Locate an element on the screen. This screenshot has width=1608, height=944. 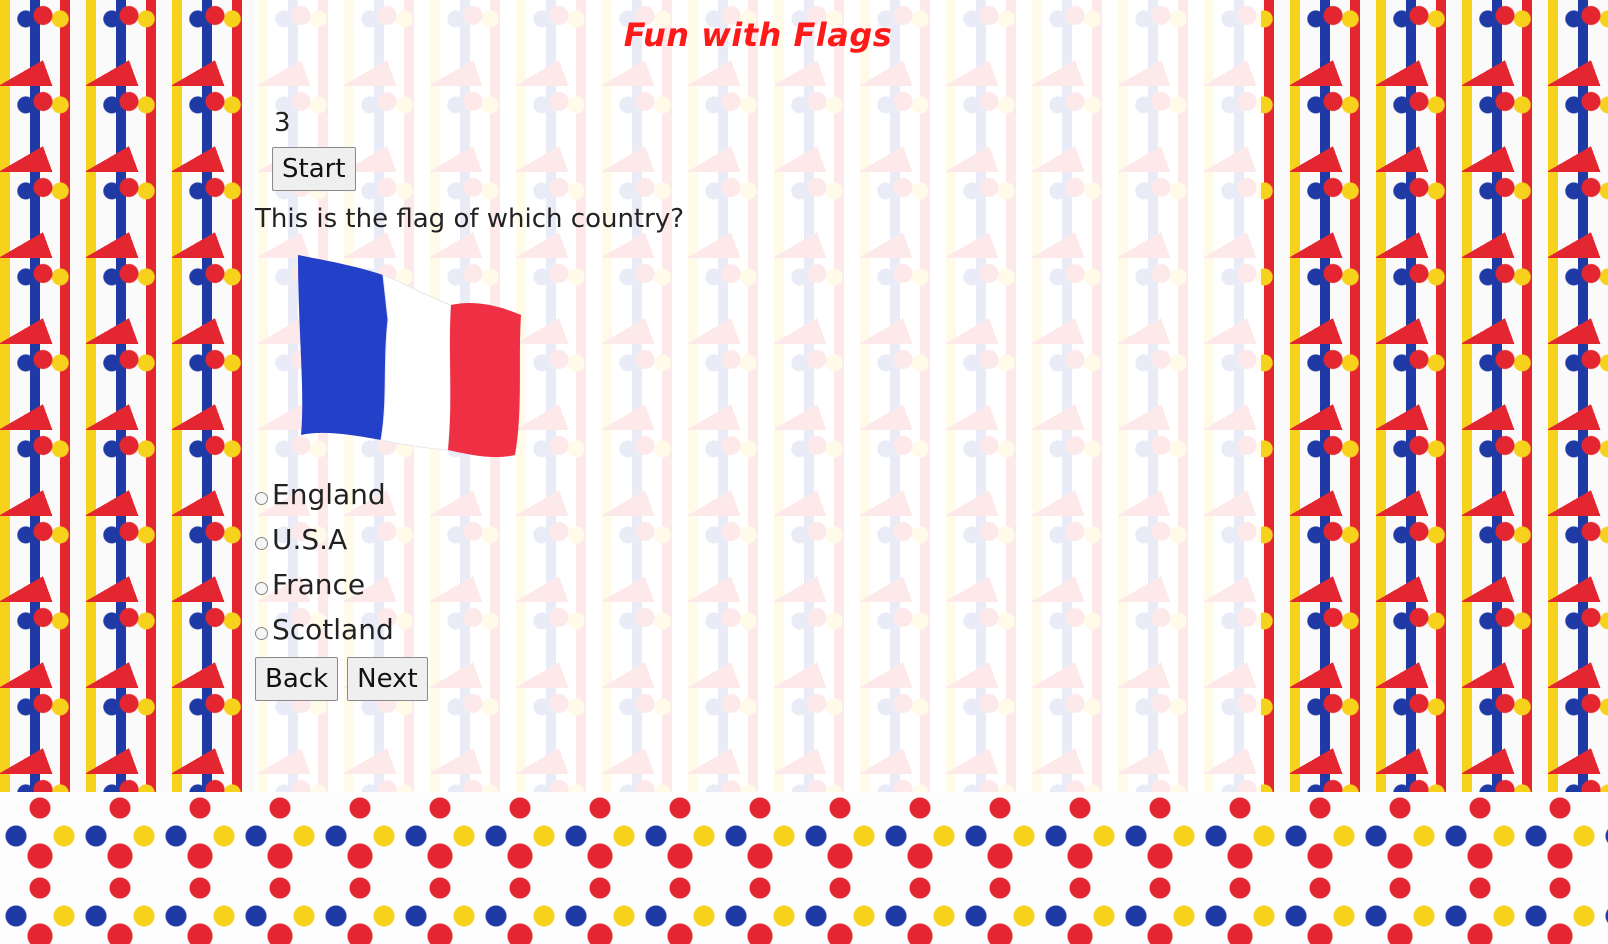
option-label: U.S.A is located at coordinates (310, 539).